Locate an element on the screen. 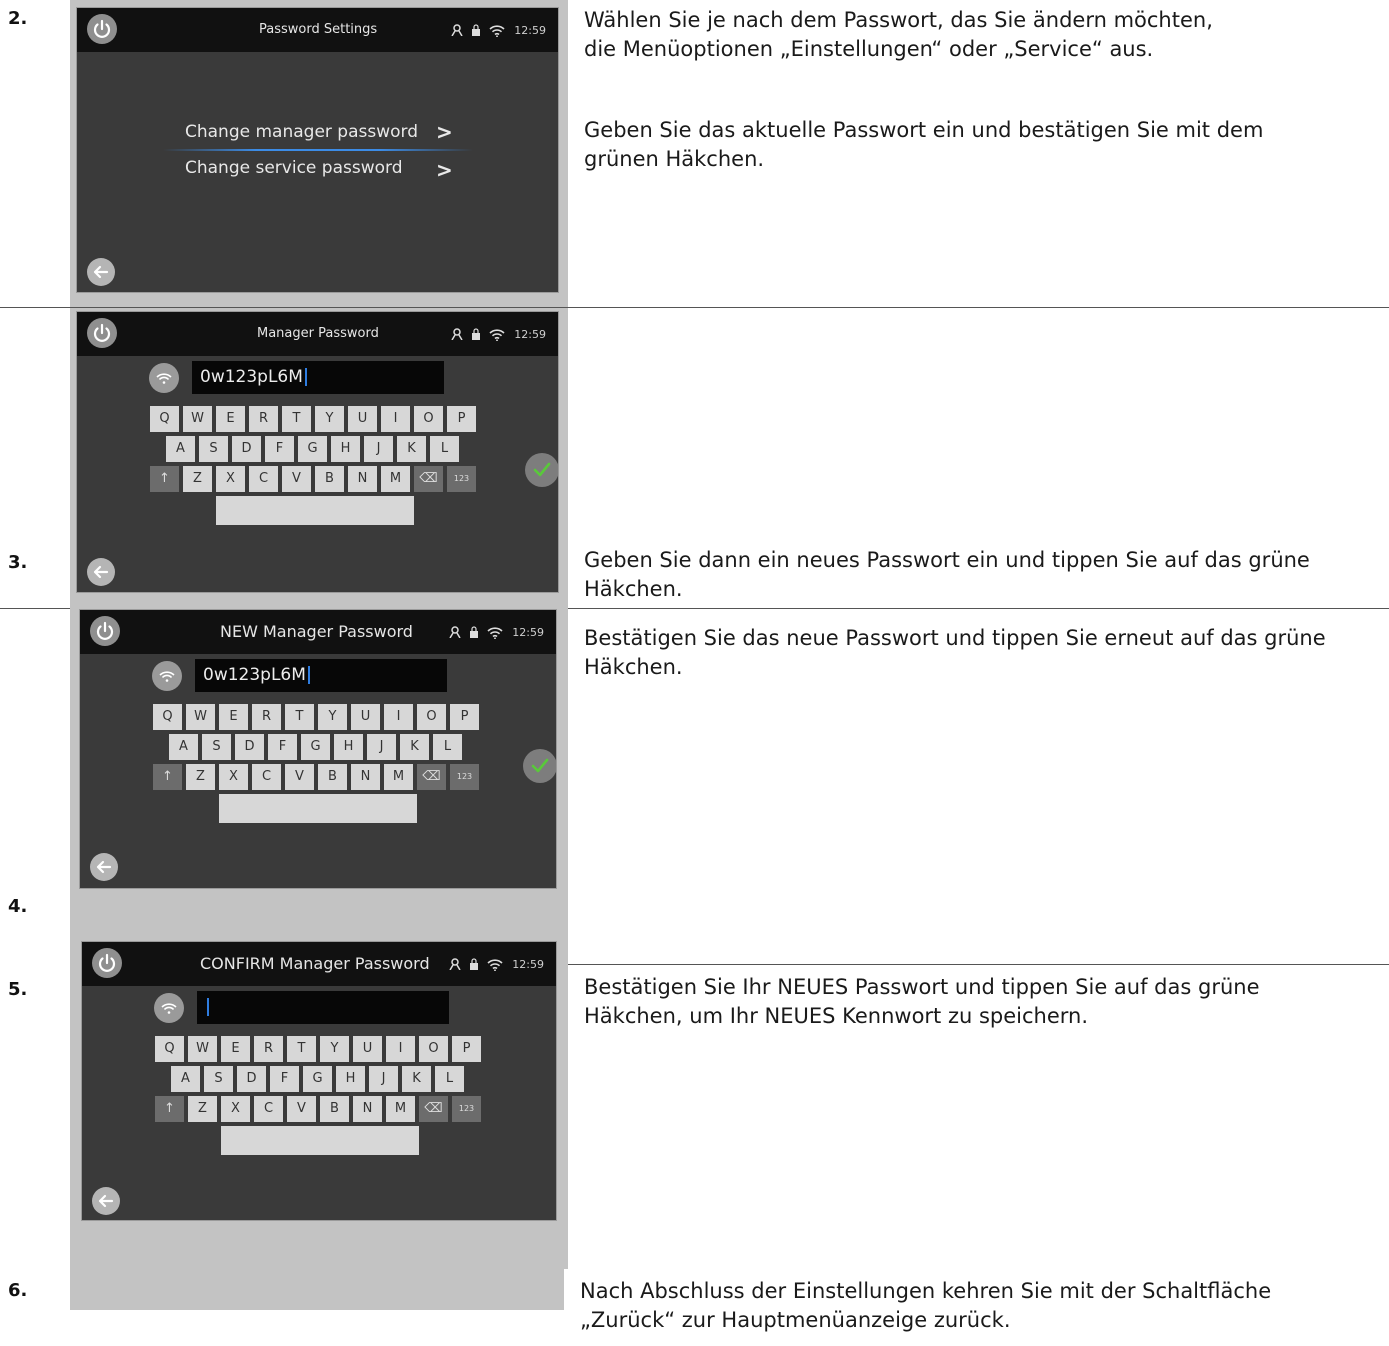 This screenshot has height=1346, width=1389. password-input is located at coordinates (323, 1007).